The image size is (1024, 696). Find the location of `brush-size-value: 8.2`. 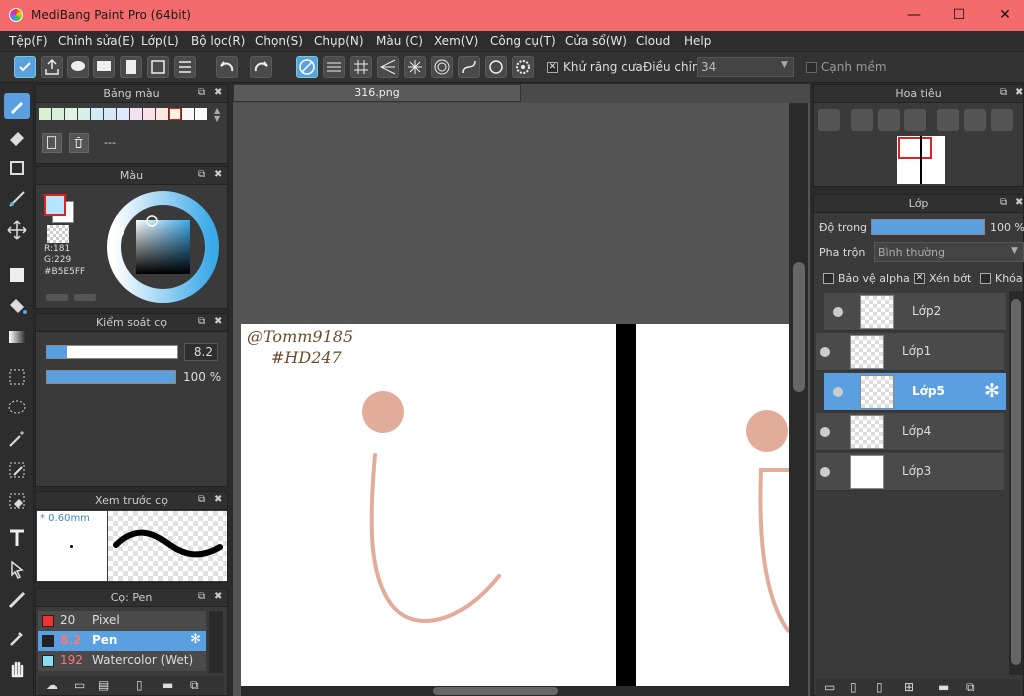

brush-size-value: 8.2 is located at coordinates (201, 352).